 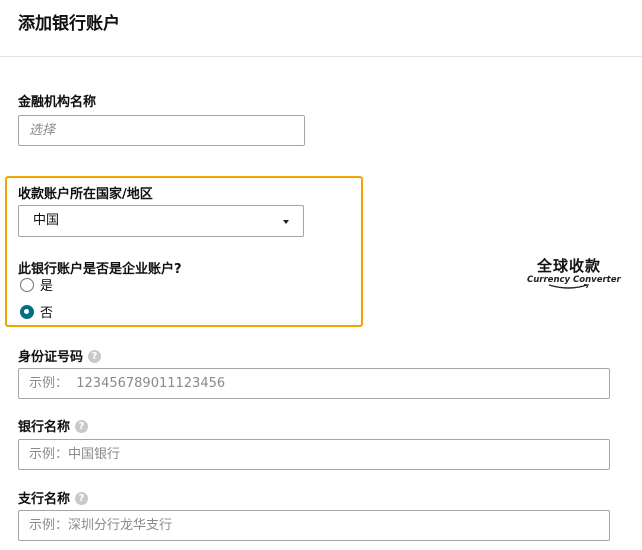 I want to click on header-divider, so click(x=321, y=56).